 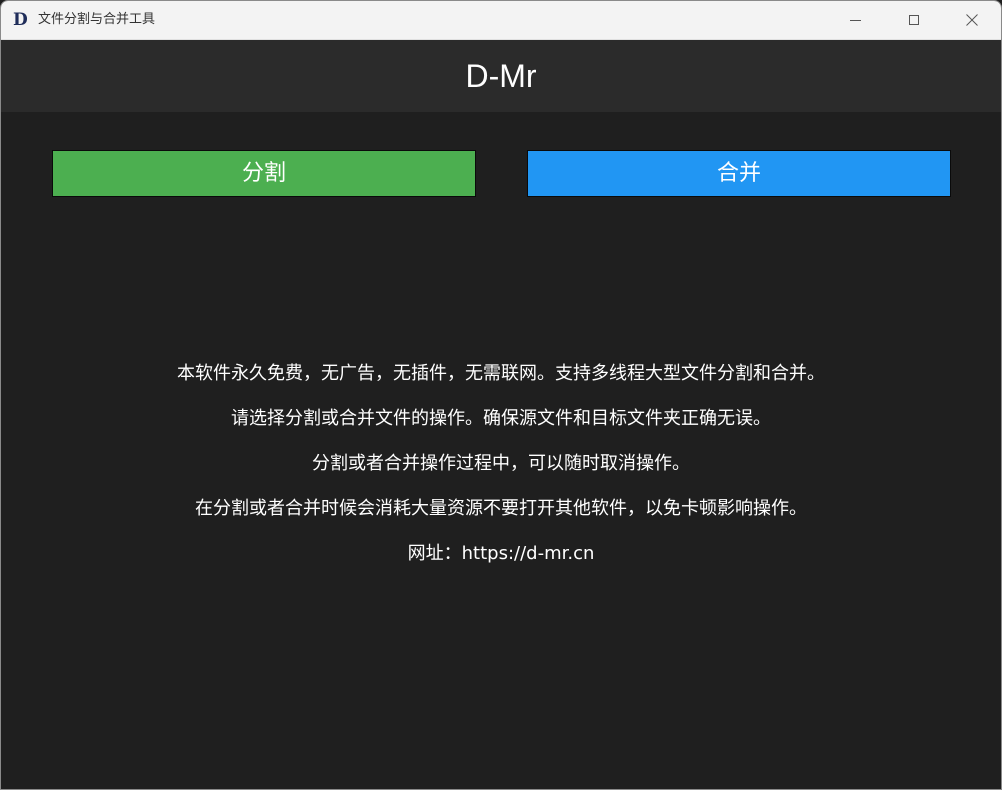 I want to click on split-button: 分割, so click(x=264, y=173).